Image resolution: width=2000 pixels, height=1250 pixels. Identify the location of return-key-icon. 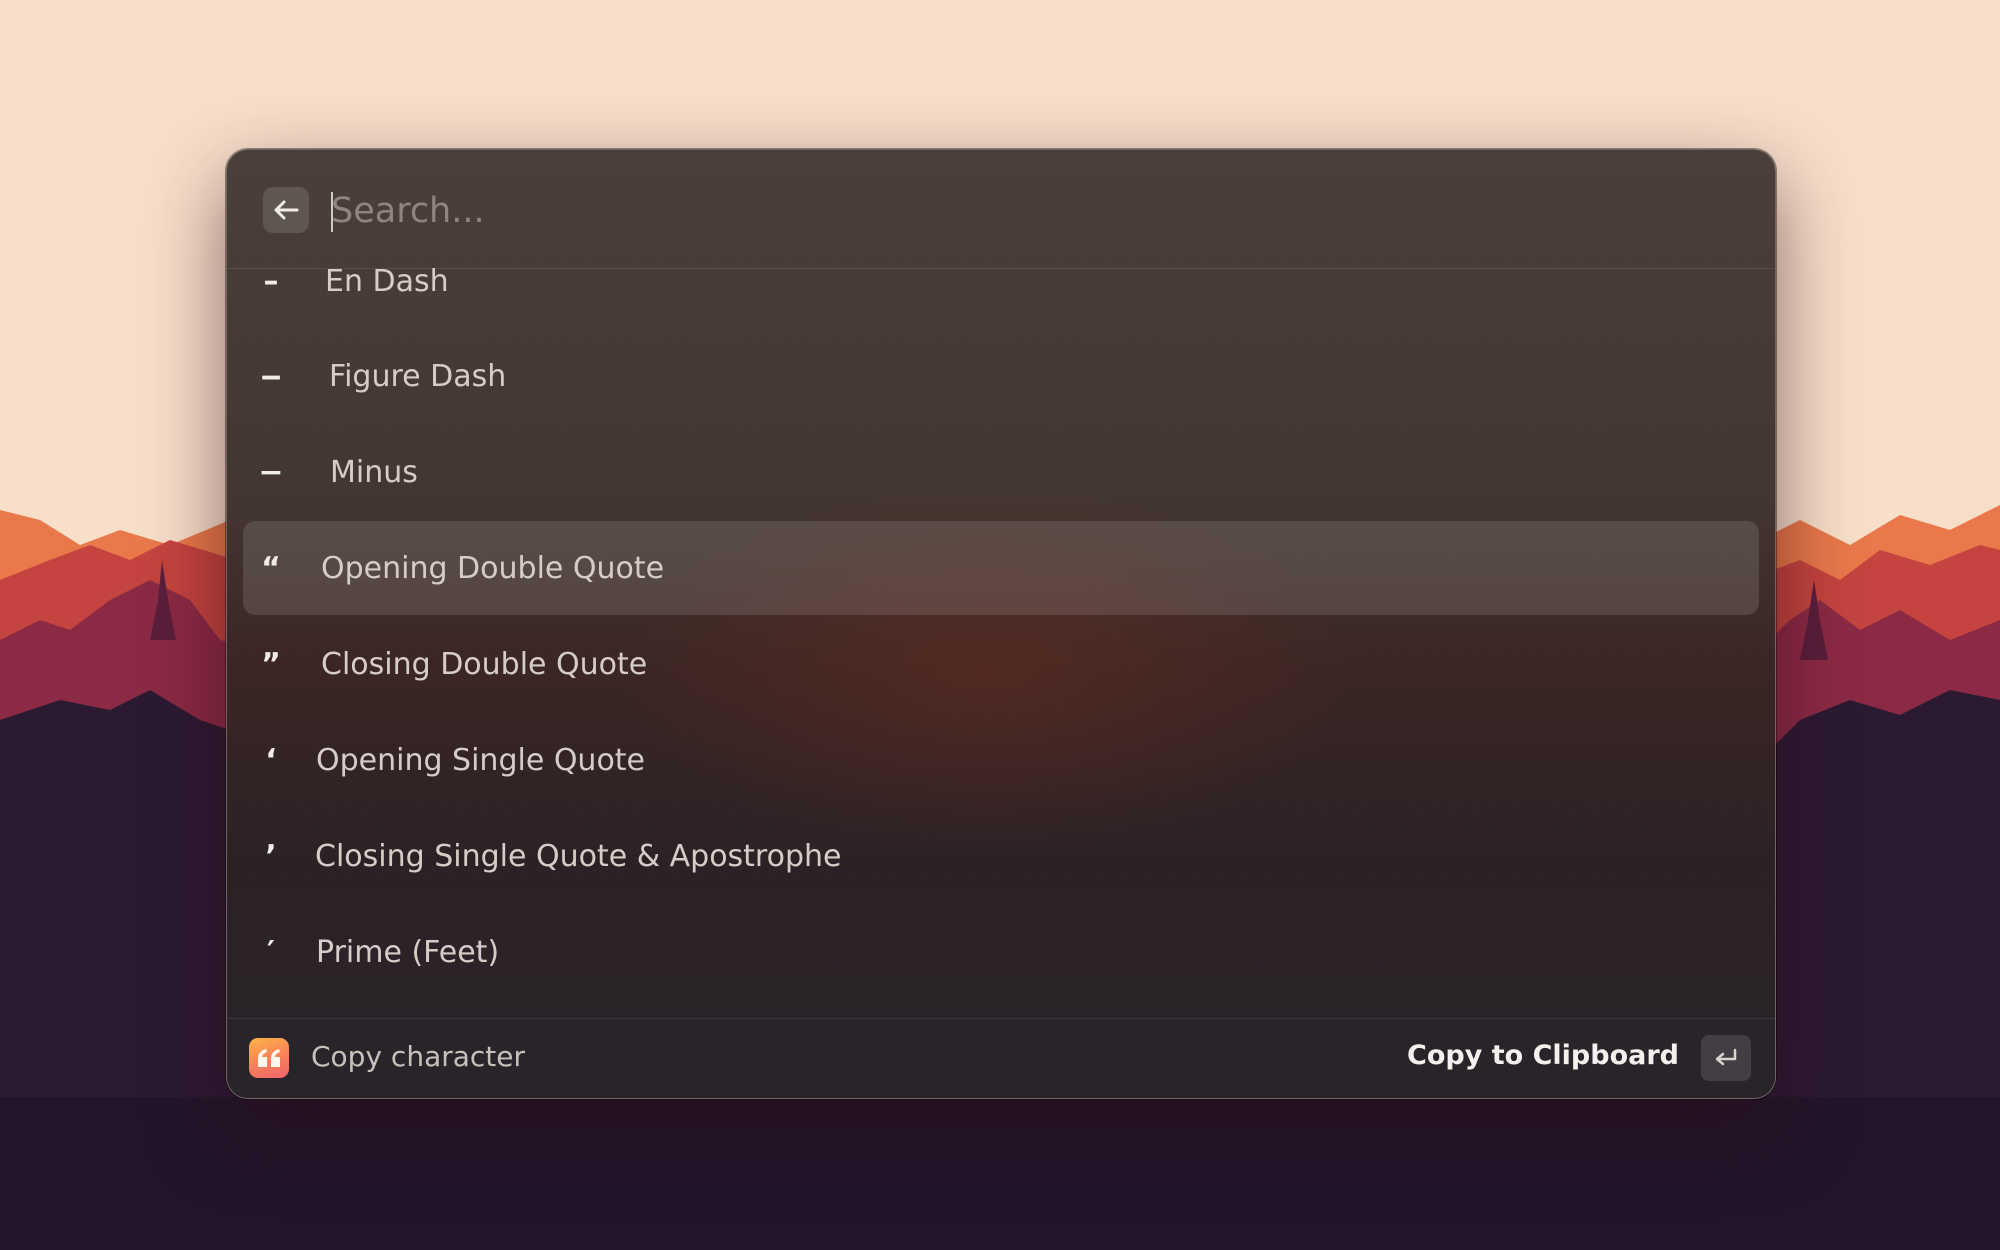
(1726, 1058).